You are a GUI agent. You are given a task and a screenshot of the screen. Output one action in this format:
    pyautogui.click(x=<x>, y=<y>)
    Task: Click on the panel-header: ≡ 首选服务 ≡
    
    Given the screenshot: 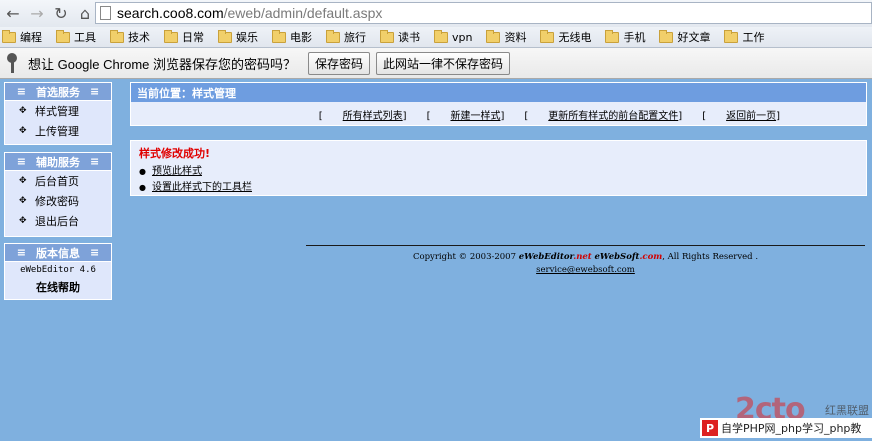 What is the action you would take?
    pyautogui.click(x=58, y=92)
    